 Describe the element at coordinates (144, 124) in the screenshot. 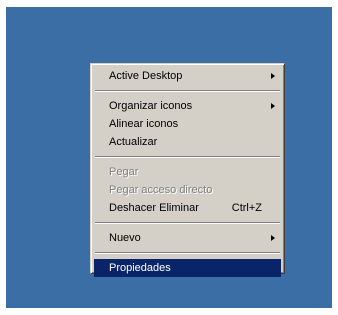

I see `menu-item-label: Alinear iconos` at that location.